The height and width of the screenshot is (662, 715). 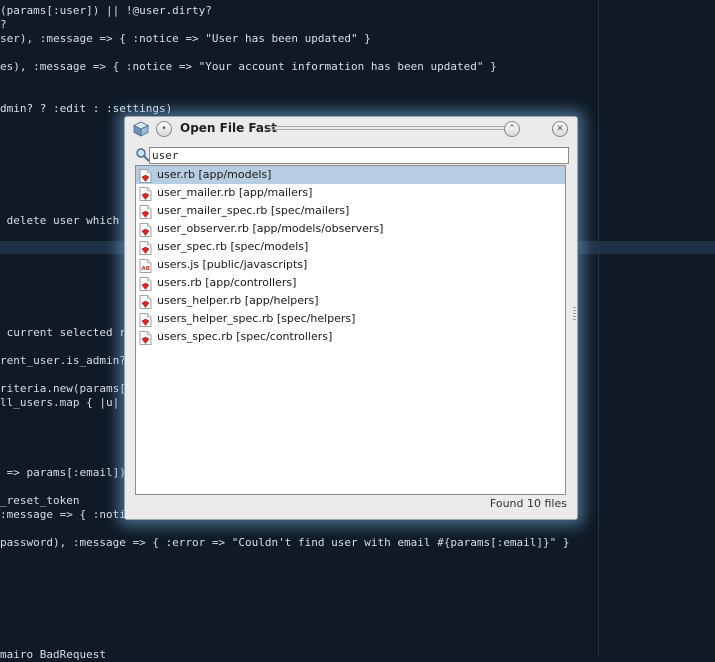 What do you see at coordinates (350, 337) in the screenshot?
I see `file-list-item: users_spec.rb [spec/controllers]` at bounding box center [350, 337].